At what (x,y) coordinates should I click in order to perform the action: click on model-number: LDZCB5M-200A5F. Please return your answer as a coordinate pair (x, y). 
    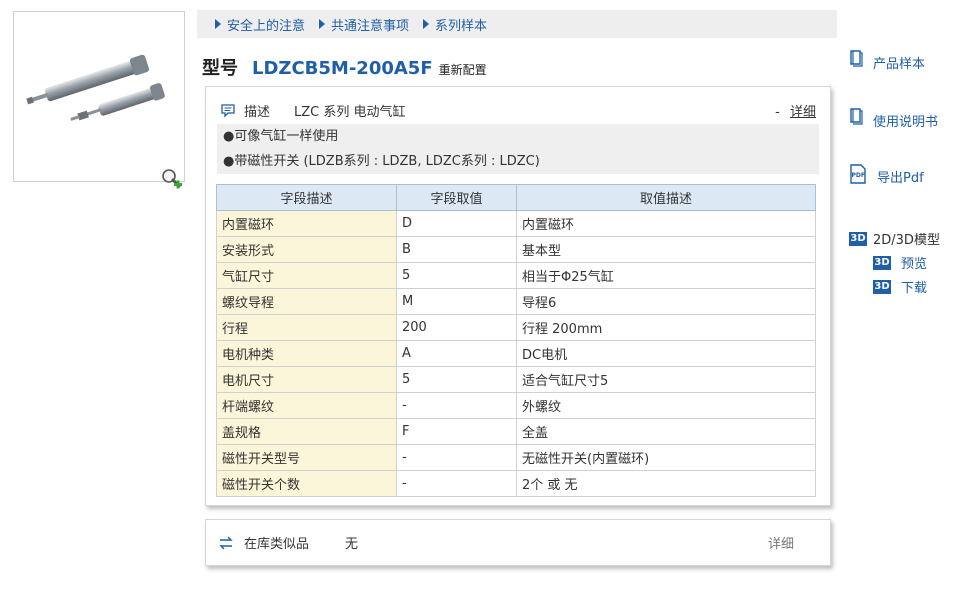
    Looking at the image, I should click on (342, 68).